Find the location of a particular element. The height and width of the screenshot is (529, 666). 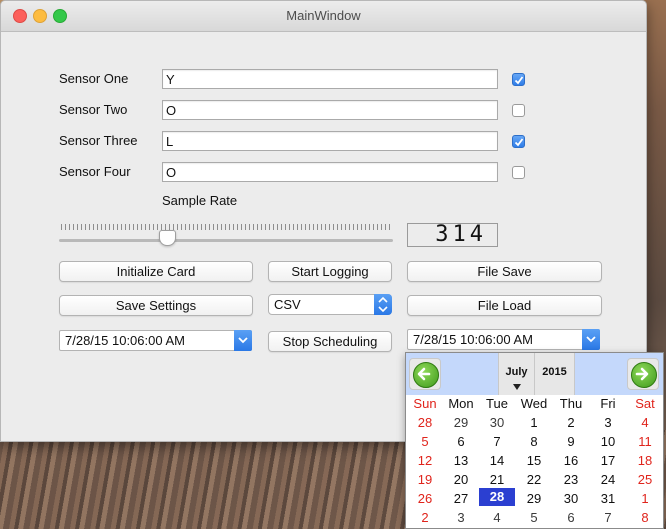

weekday-label: Tue is located at coordinates (497, 403).